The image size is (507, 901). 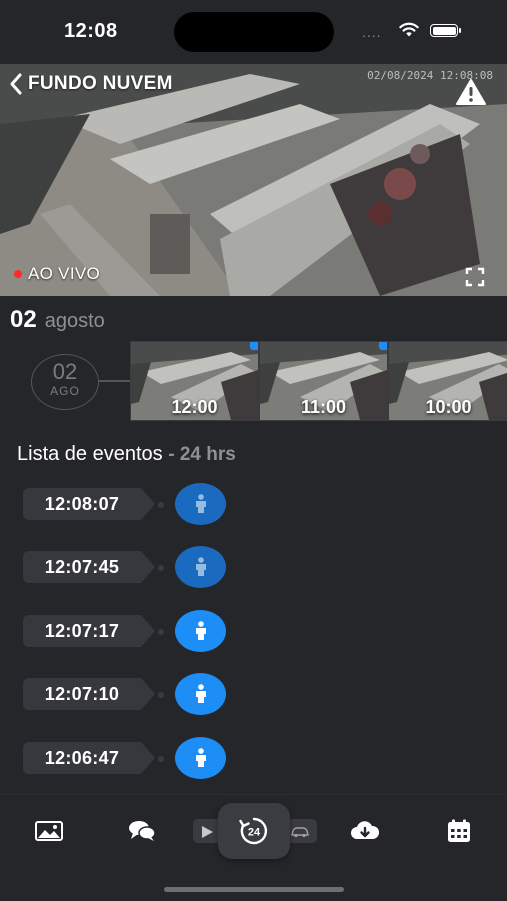 What do you see at coordinates (300, 832) in the screenshot?
I see `car-icon` at bounding box center [300, 832].